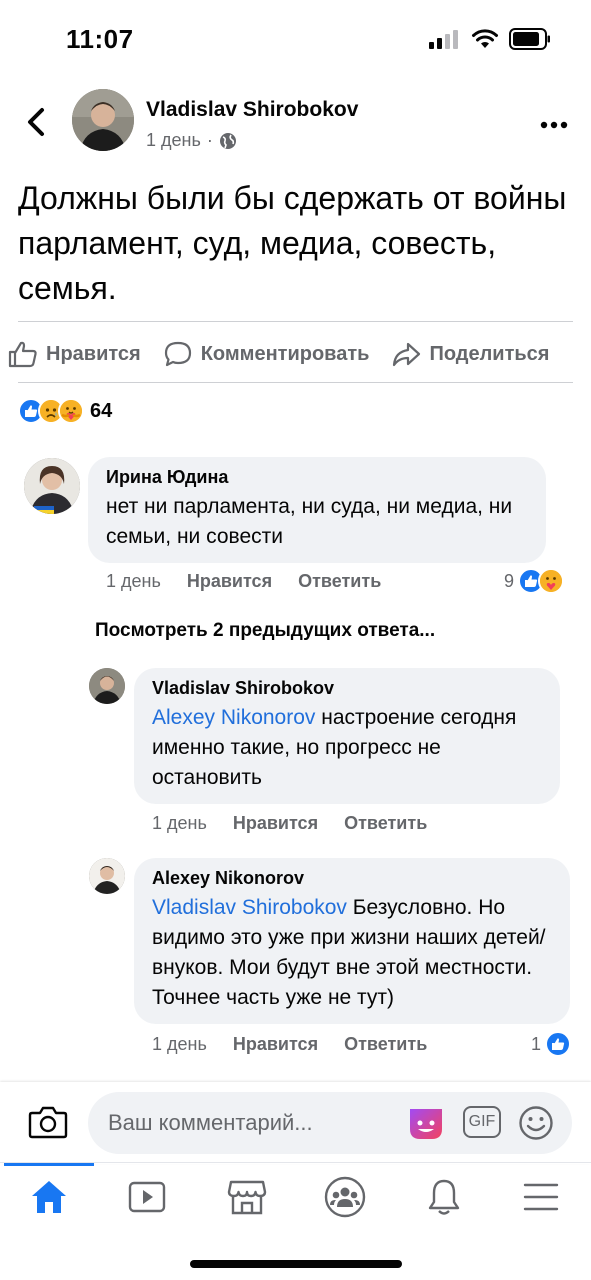 The image size is (591, 1280). I want to click on bottom-tab-bar, so click(295, 1197).